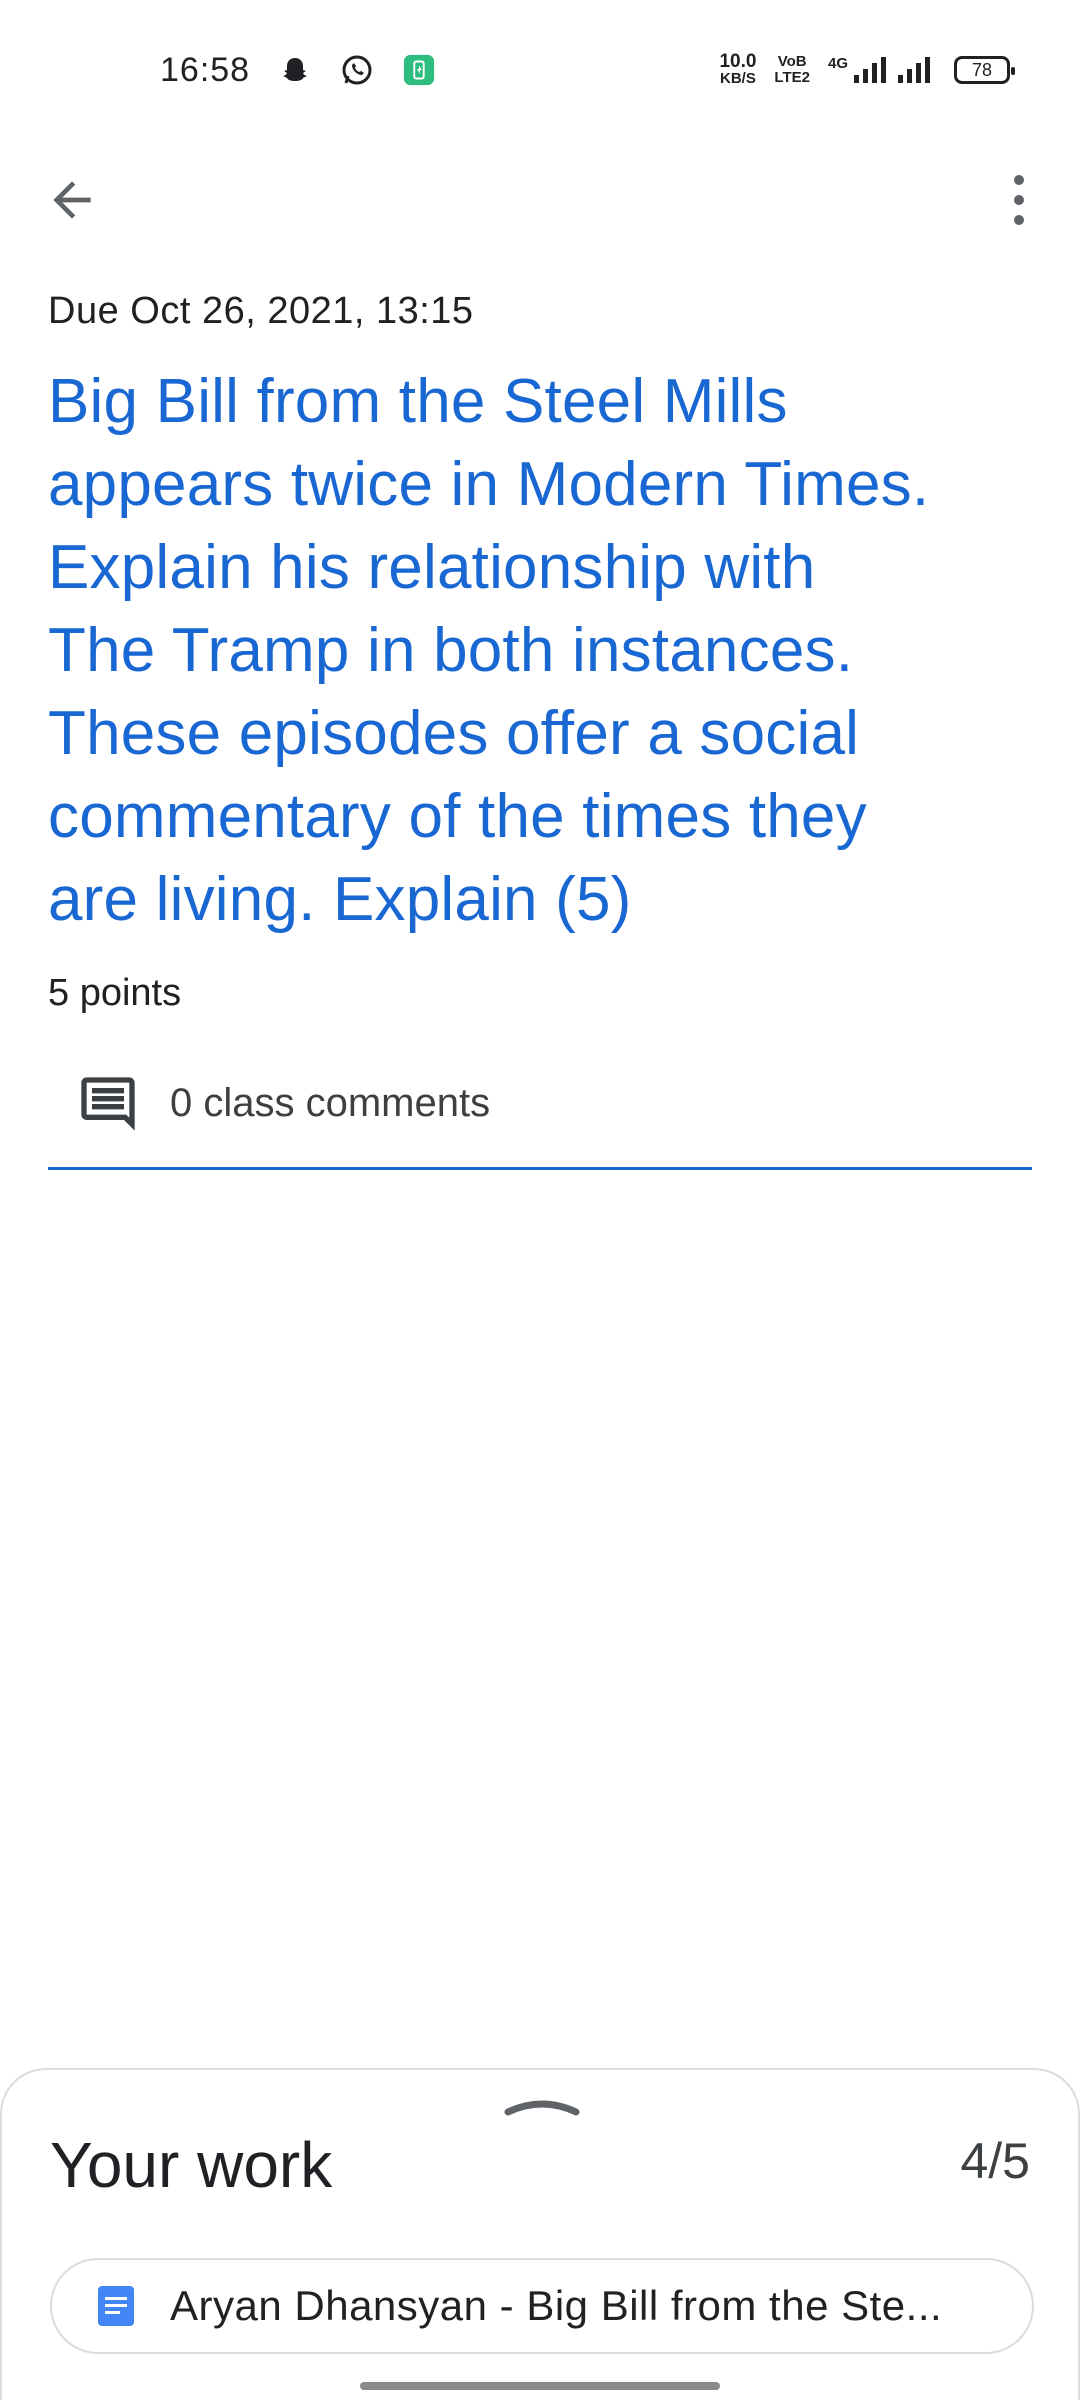 This screenshot has width=1080, height=2400. I want to click on status-bar: 16:58 10.0 KB/S VoB LTE2 4G 78, so click(540, 70).